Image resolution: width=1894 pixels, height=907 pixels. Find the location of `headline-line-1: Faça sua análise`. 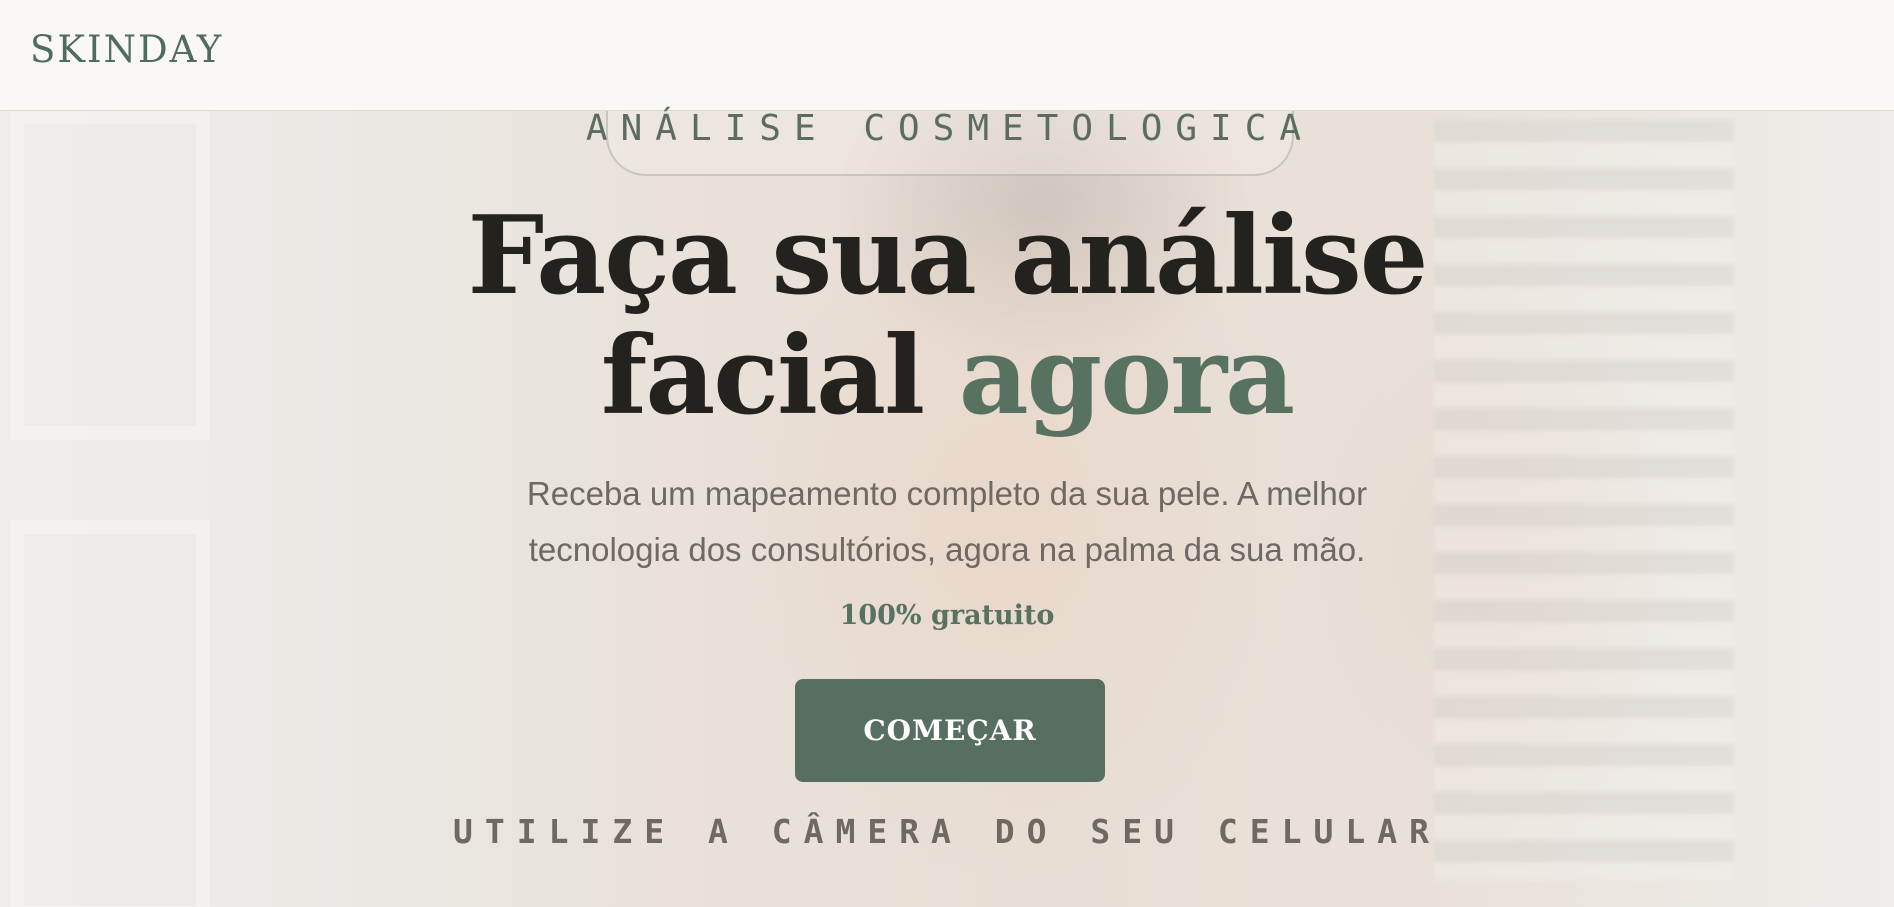

headline-line-1: Faça sua análise is located at coordinates (947, 256).